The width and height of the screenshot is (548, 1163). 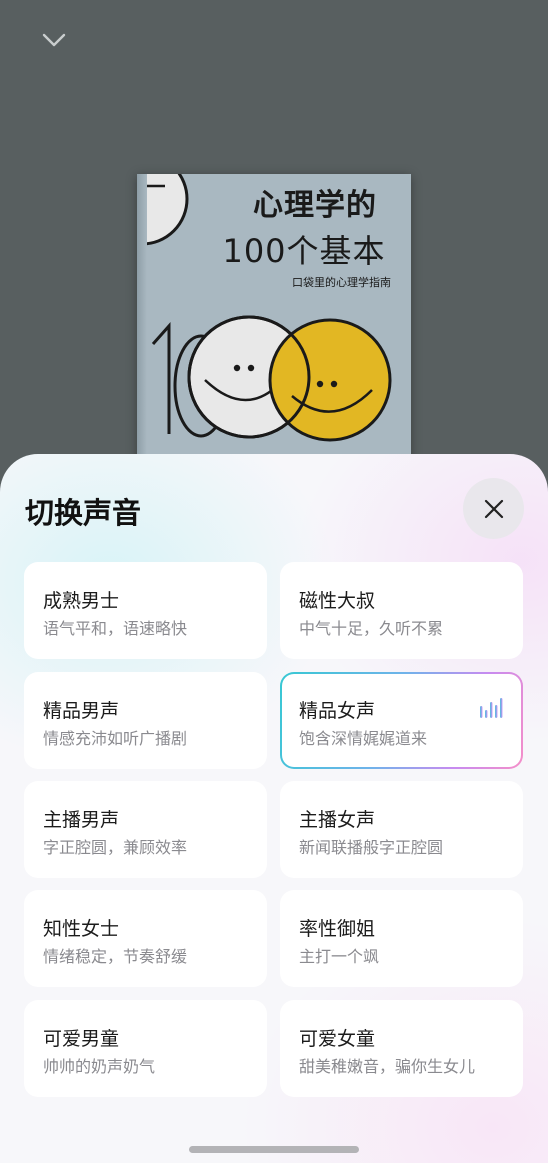 I want to click on voice-option-premium-female: 精品女声 饱含深情娓娓道来, so click(x=401, y=720).